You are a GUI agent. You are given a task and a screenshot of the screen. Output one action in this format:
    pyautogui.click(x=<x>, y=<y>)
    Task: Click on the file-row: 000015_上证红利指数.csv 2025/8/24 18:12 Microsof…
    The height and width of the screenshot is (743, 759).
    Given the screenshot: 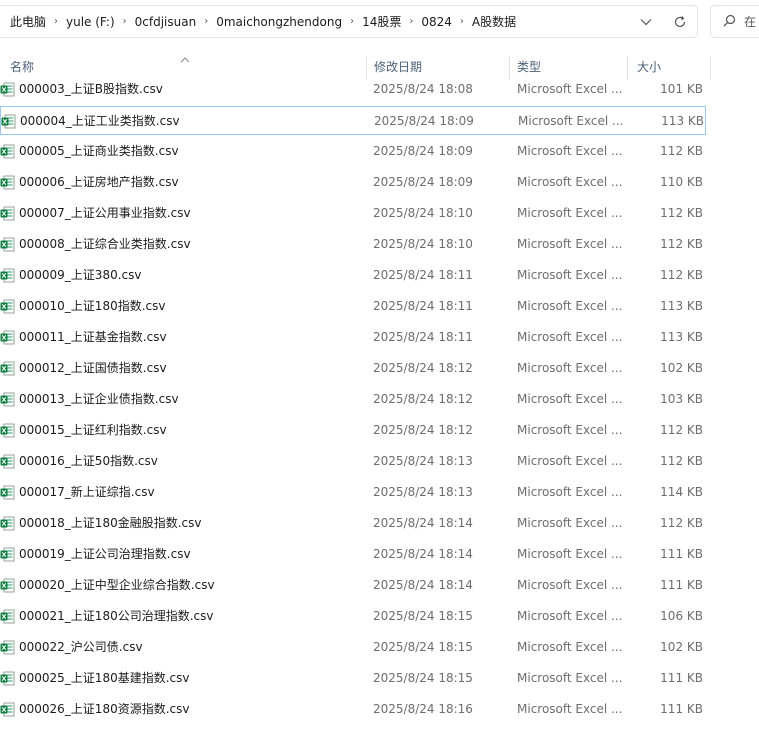 What is the action you would take?
    pyautogui.click(x=353, y=430)
    